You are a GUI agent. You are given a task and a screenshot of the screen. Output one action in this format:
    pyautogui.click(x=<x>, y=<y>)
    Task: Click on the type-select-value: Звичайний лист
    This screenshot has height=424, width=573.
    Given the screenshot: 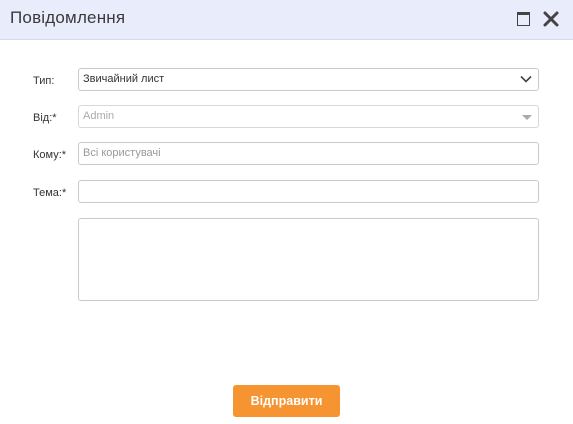 What is the action you would take?
    pyautogui.click(x=124, y=79)
    